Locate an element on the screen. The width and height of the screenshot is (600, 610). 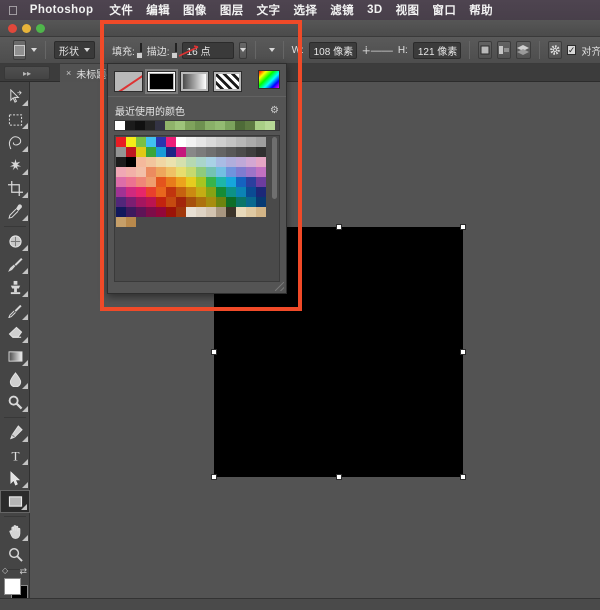
magic-wand-tool is located at coordinates (15, 165).